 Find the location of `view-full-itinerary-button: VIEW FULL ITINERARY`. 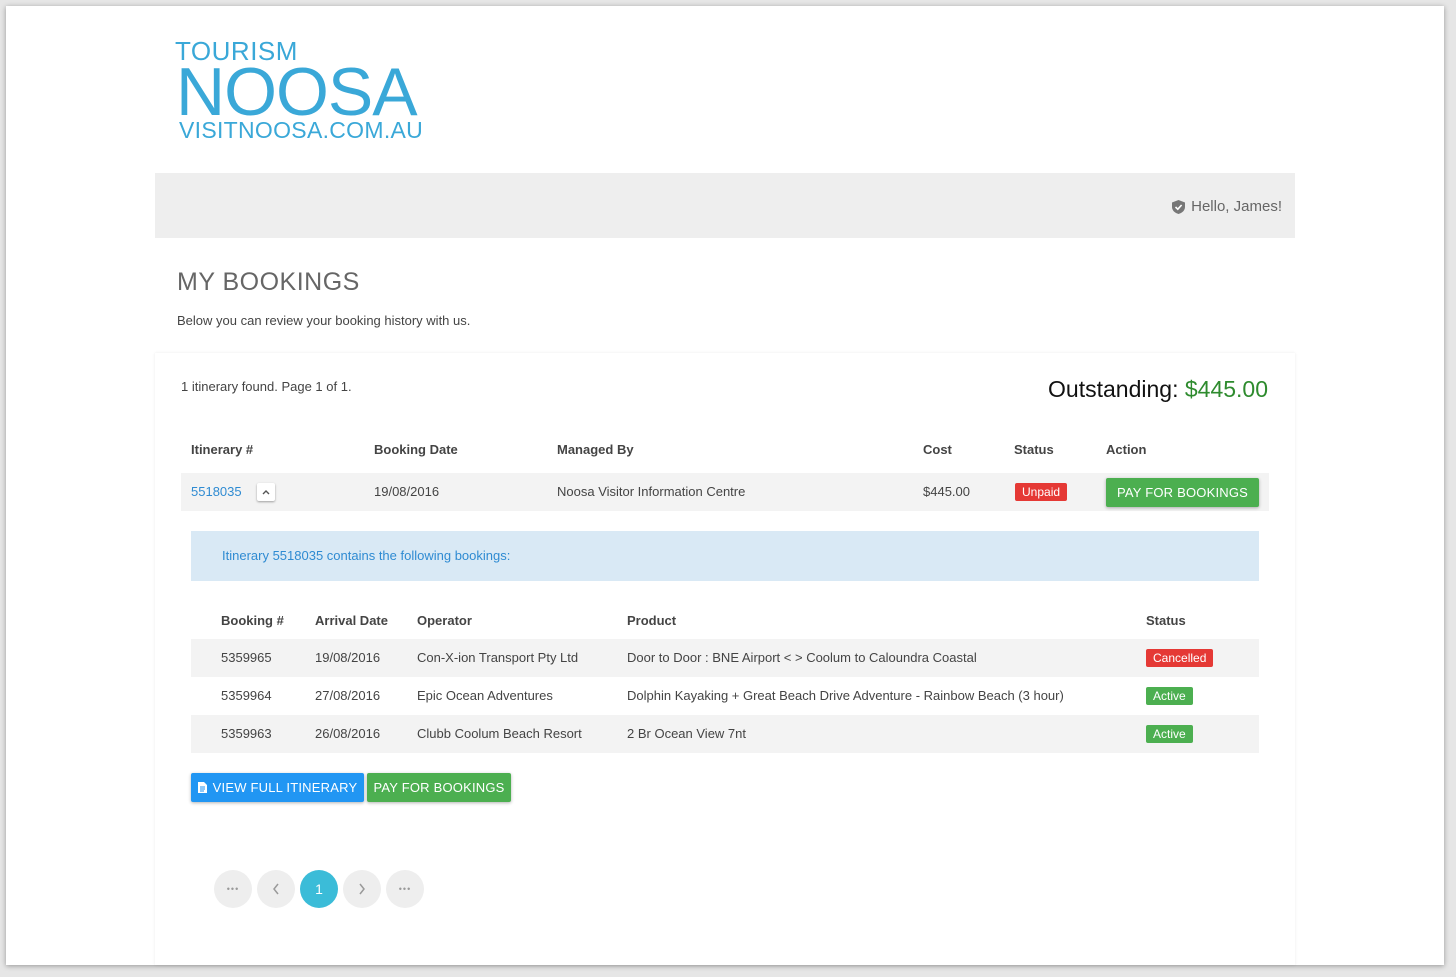

view-full-itinerary-button: VIEW FULL ITINERARY is located at coordinates (277, 787).